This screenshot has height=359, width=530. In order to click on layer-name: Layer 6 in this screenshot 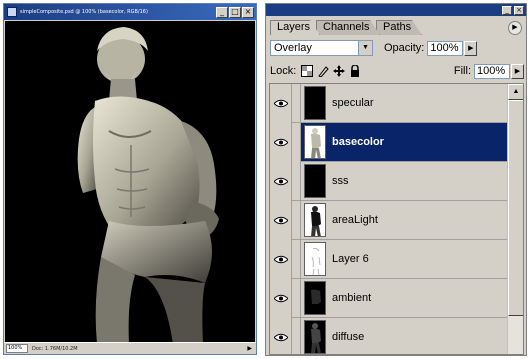, I will do `click(350, 259)`.